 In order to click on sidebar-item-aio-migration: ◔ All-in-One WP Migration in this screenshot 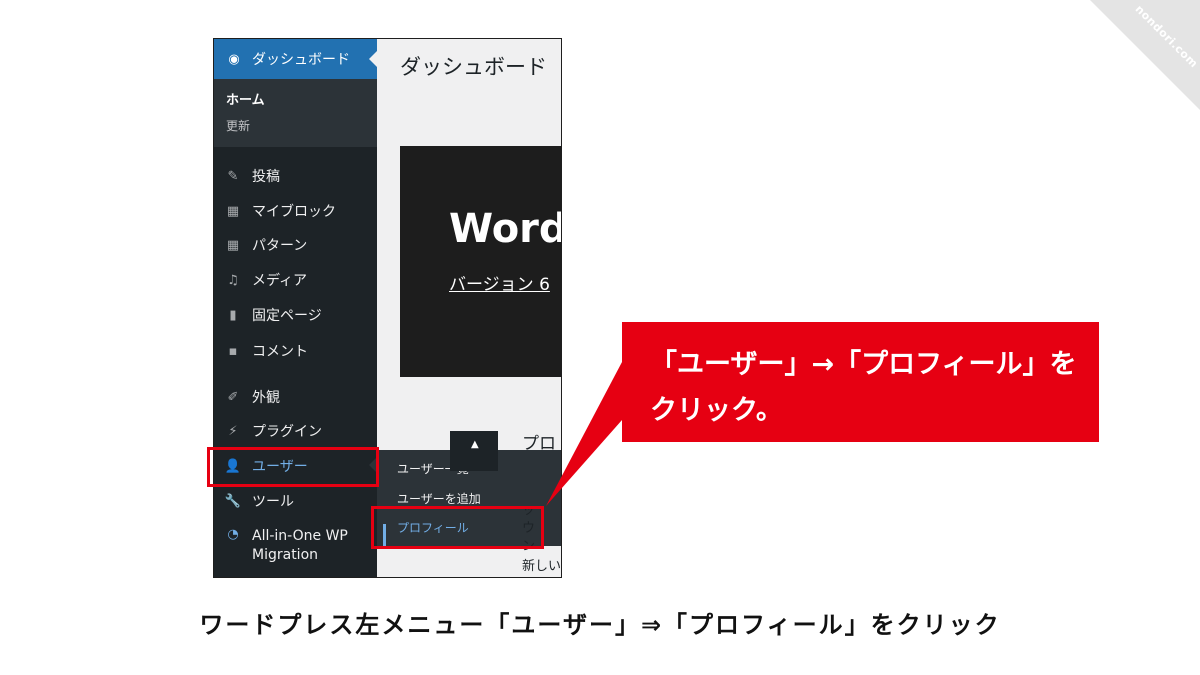, I will do `click(295, 545)`.